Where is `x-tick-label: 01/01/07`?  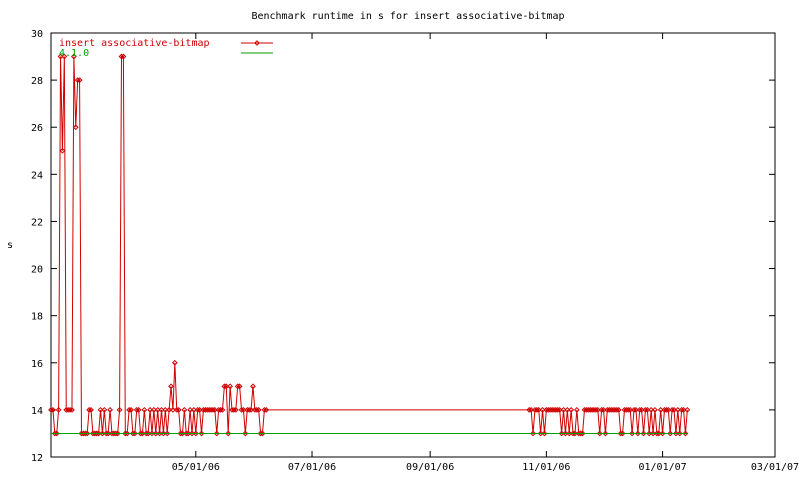
x-tick-label: 01/01/07 is located at coordinates (663, 467).